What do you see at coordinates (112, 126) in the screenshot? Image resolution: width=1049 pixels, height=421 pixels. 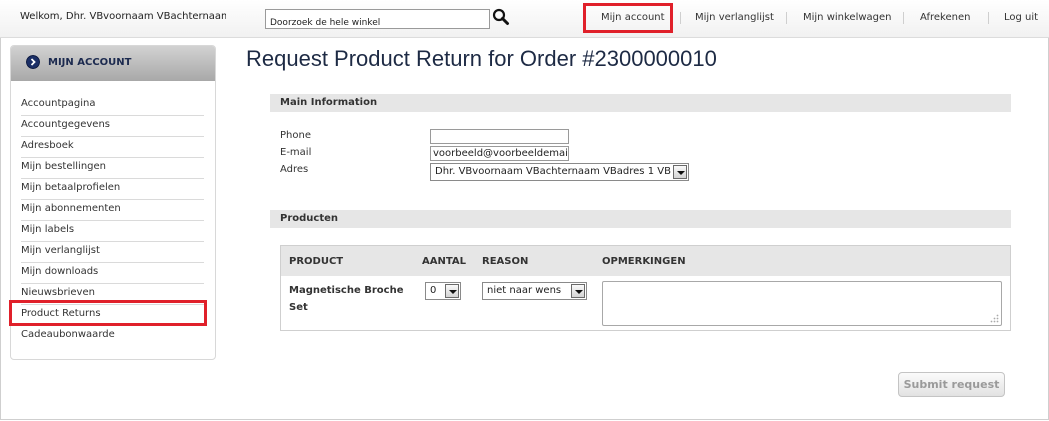 I see `sidebar-item-accountgegevens: Accountgegevens` at bounding box center [112, 126].